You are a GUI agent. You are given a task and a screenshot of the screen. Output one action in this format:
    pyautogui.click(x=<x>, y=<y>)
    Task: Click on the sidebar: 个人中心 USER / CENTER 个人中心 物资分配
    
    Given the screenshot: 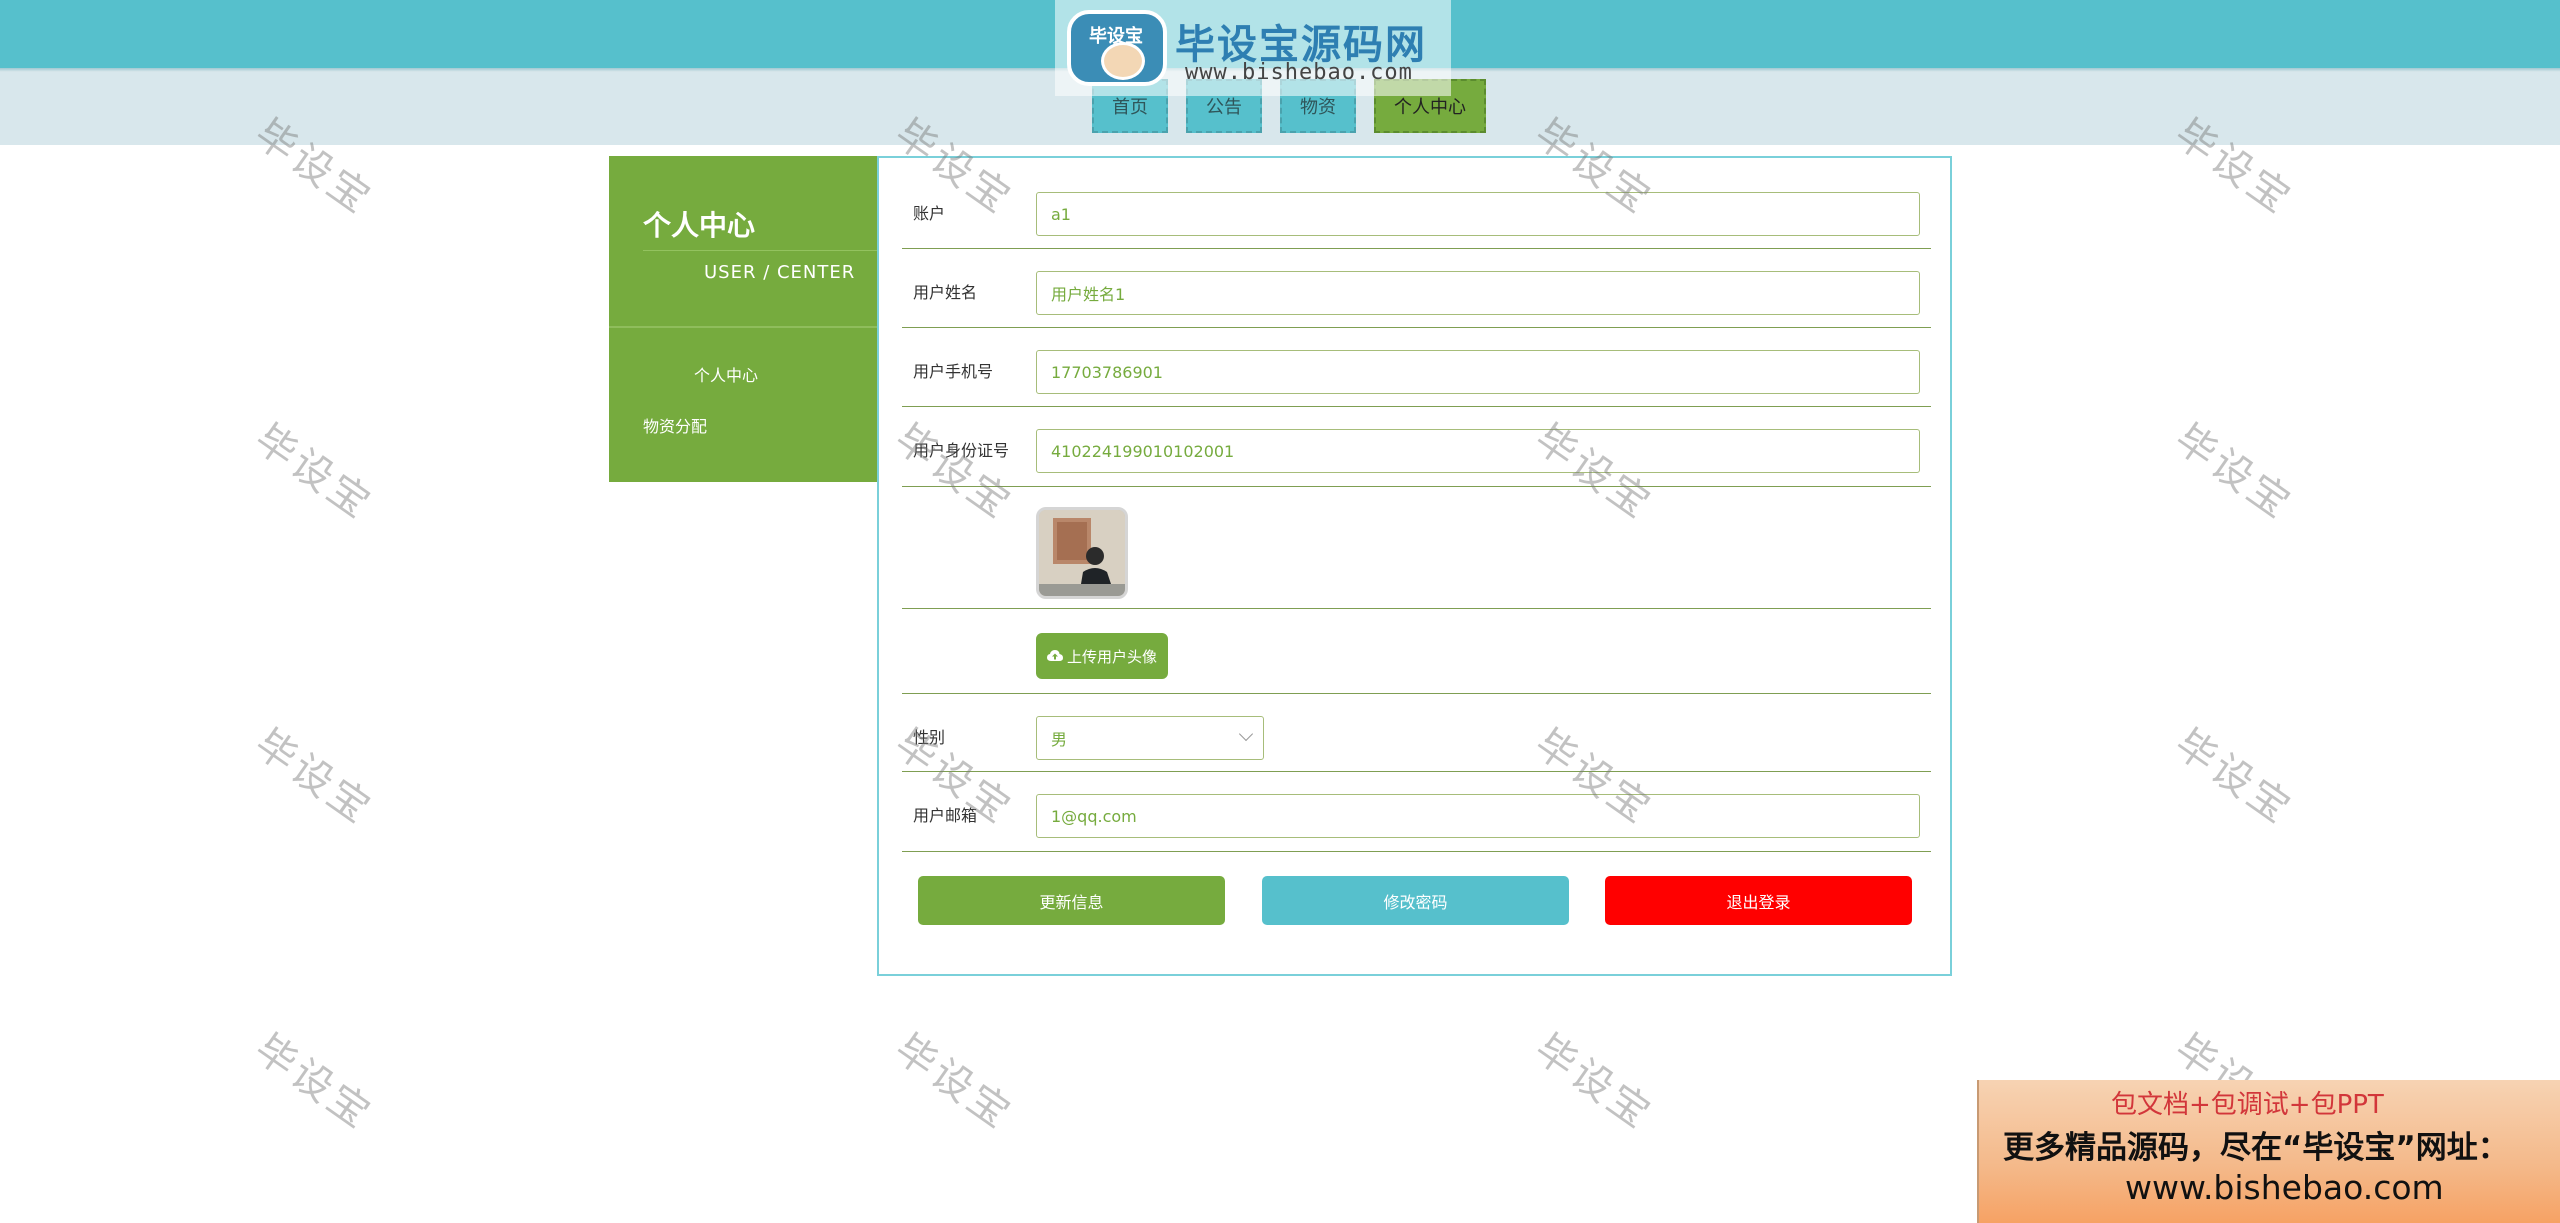 What is the action you would take?
    pyautogui.click(x=743, y=319)
    